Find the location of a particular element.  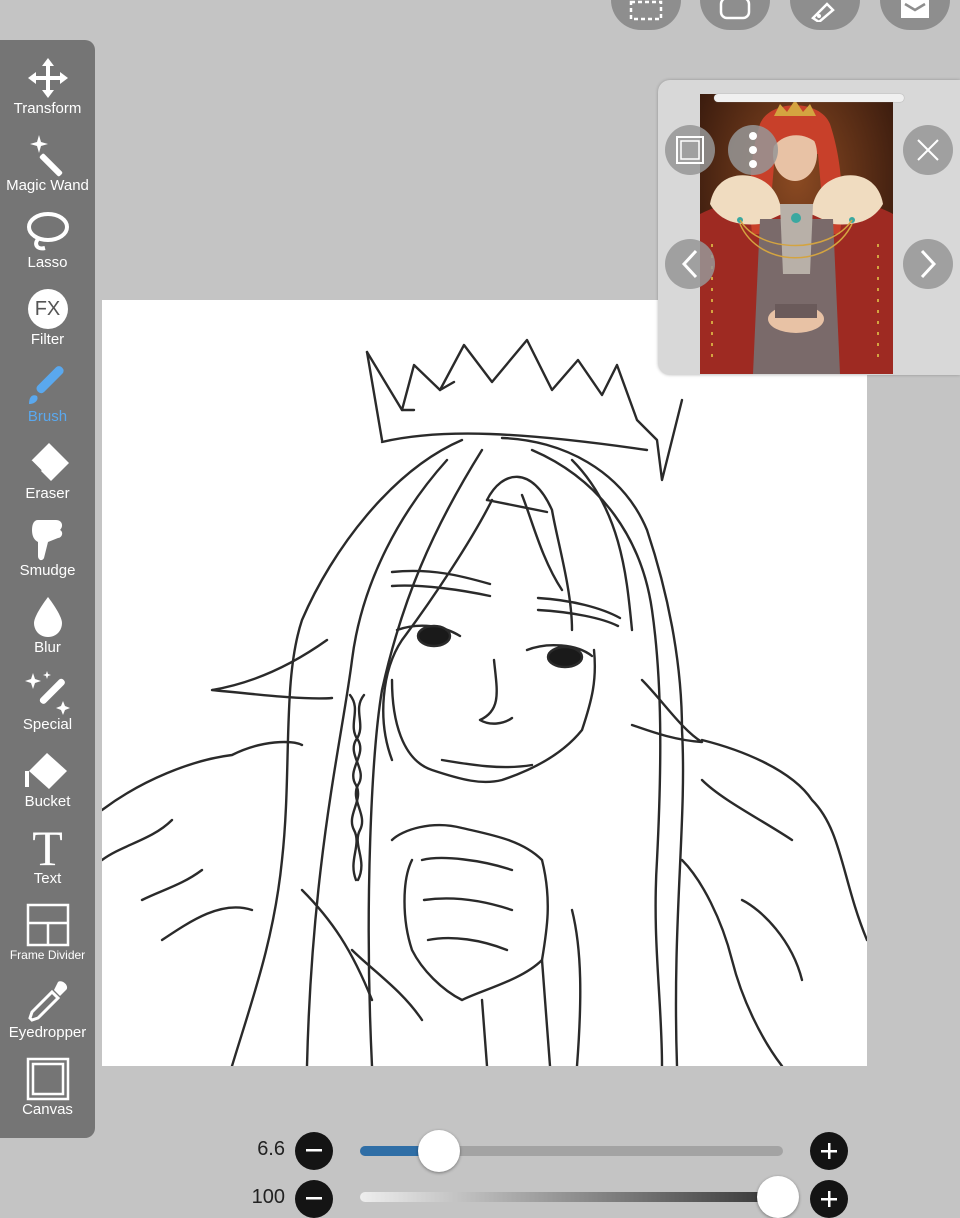

brush-opacity-slider is located at coordinates (579, 1197).